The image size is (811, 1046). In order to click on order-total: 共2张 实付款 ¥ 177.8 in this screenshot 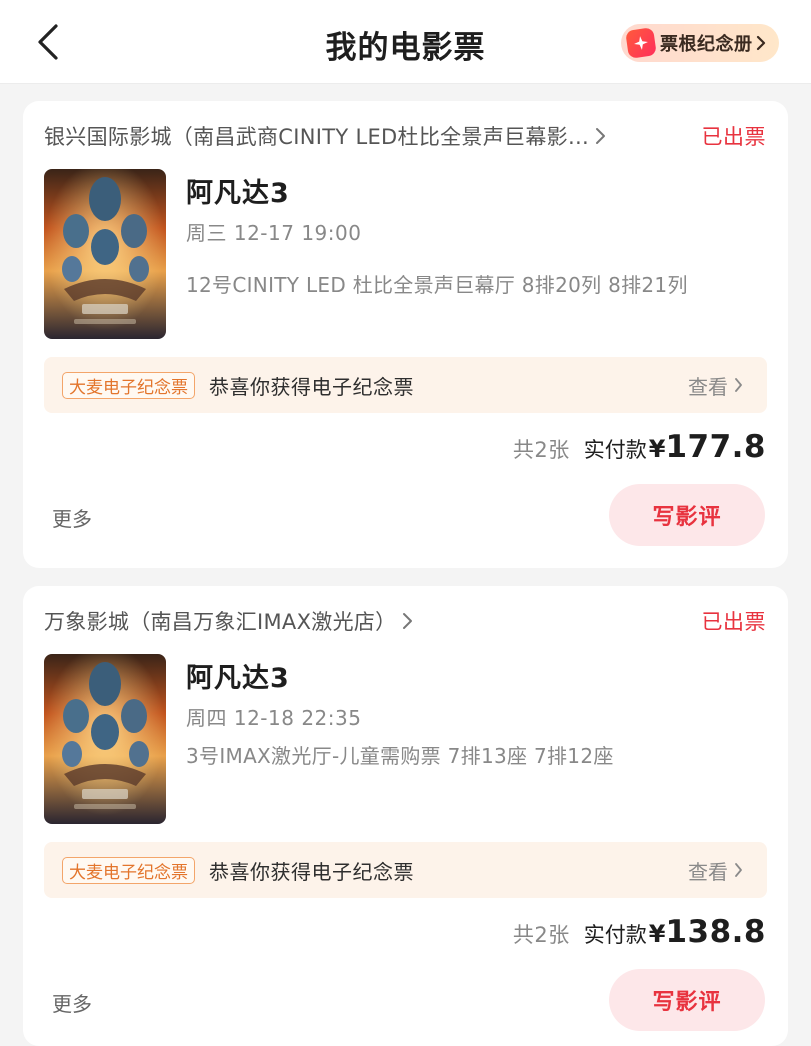, I will do `click(639, 447)`.